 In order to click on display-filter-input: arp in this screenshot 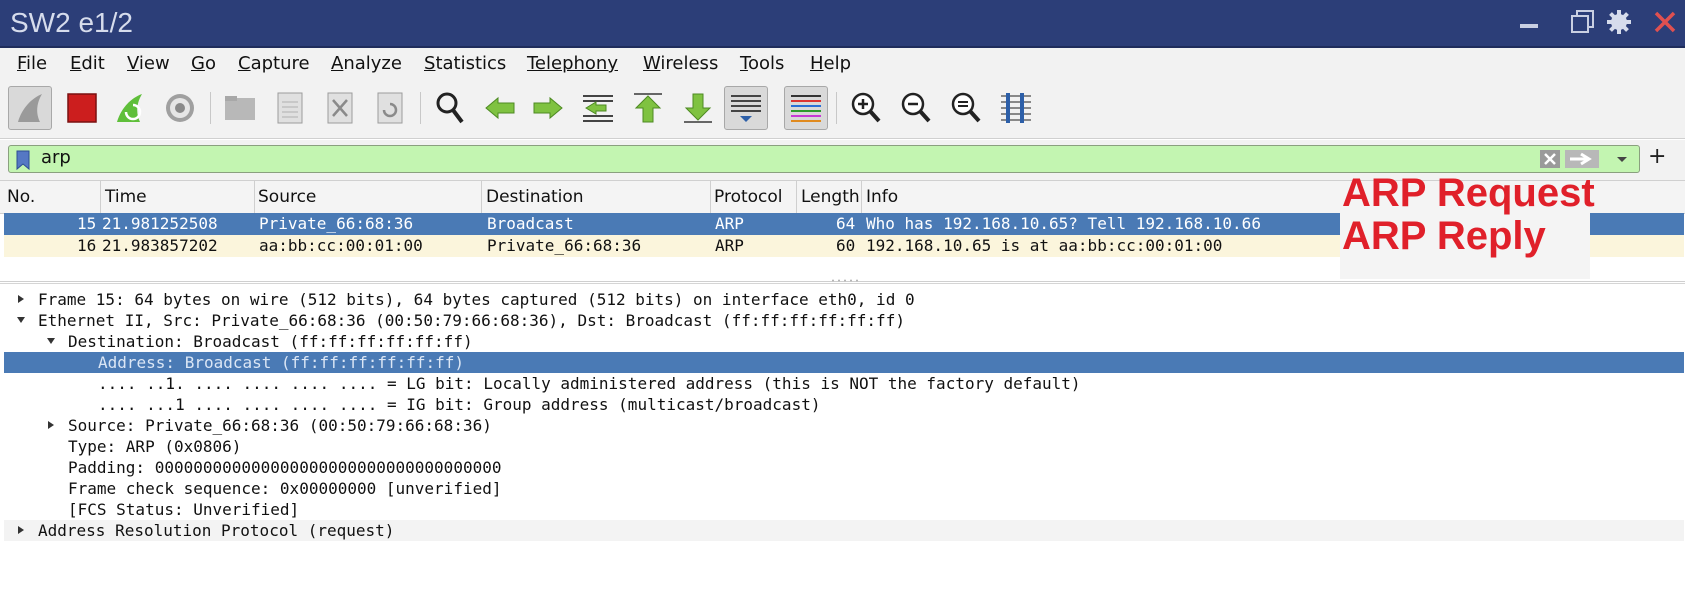, I will do `click(824, 159)`.